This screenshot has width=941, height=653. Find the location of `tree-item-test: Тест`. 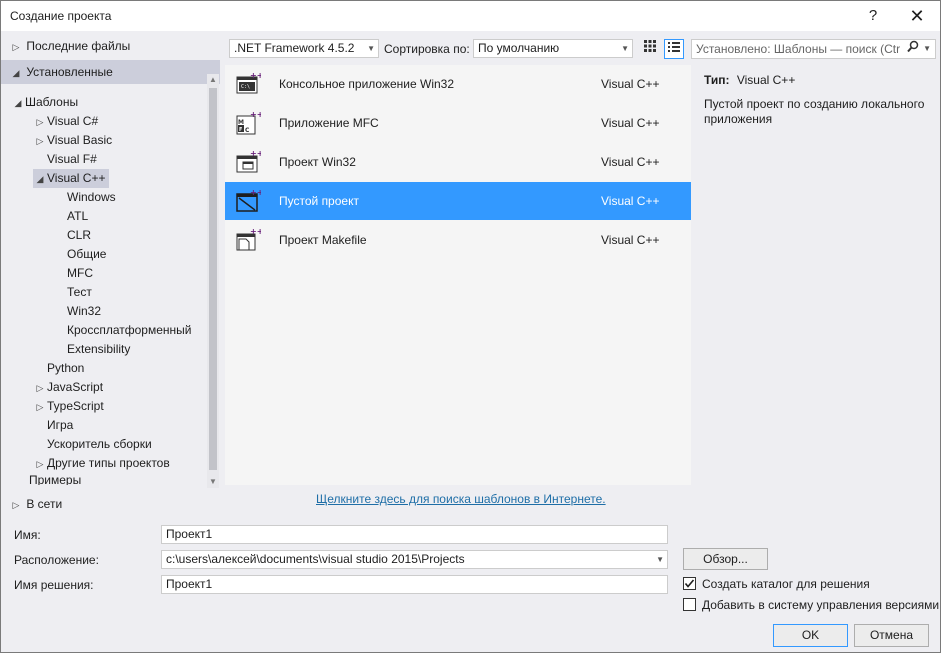

tree-item-test: Тест is located at coordinates (79, 292).